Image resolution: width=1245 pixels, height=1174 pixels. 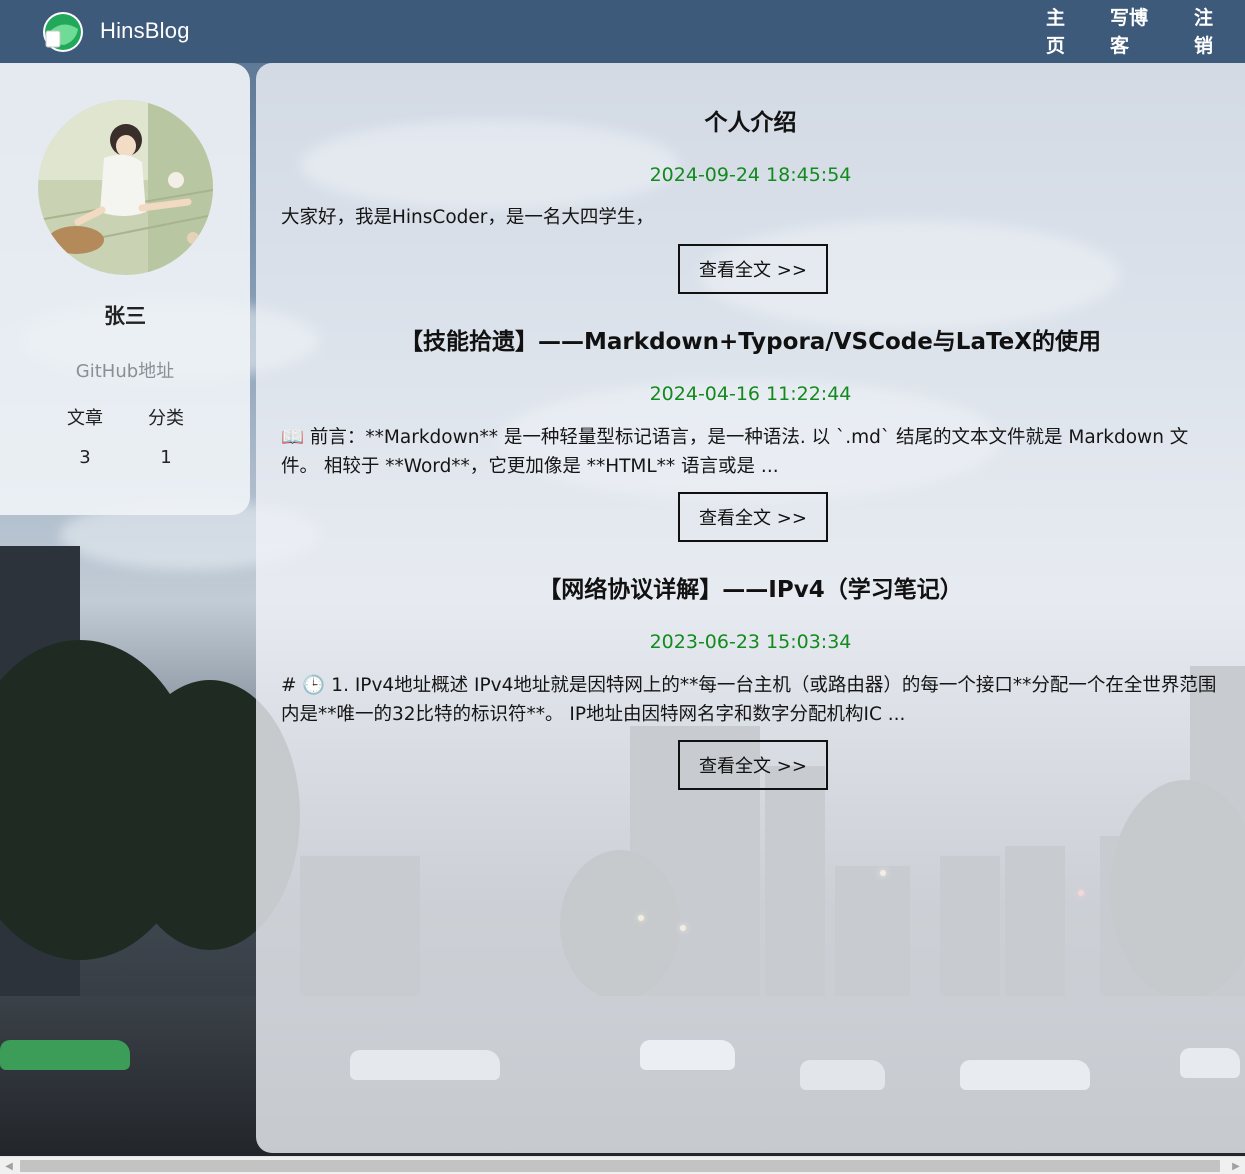 I want to click on avatar, so click(x=125, y=187).